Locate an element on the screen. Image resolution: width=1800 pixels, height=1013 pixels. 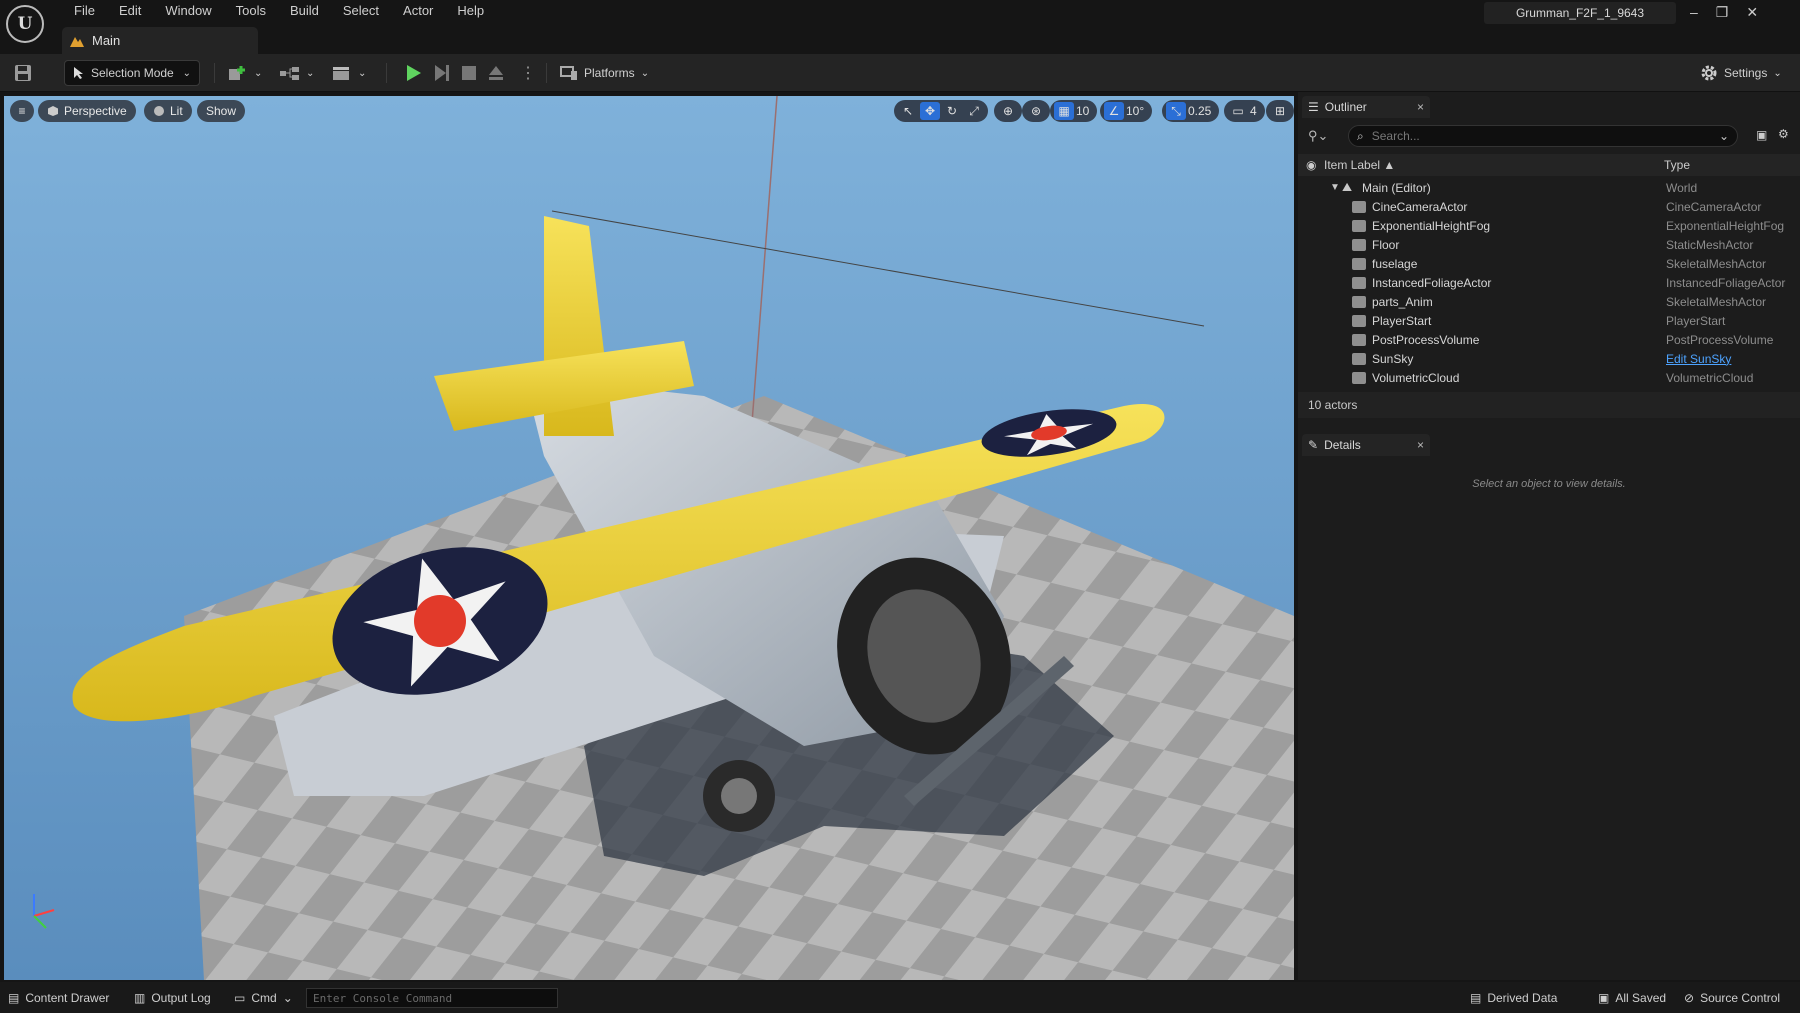
settings-button: Settings ⌄ is located at coordinates (1741, 73).